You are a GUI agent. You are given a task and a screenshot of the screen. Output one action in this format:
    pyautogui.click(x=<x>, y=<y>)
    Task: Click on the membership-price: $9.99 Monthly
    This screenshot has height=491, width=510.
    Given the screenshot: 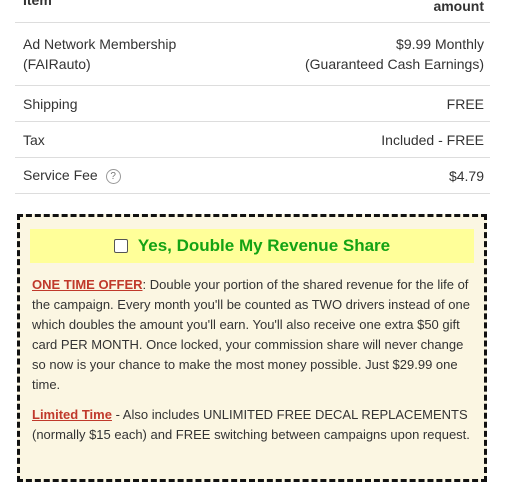 What is the action you would take?
    pyautogui.click(x=440, y=44)
    